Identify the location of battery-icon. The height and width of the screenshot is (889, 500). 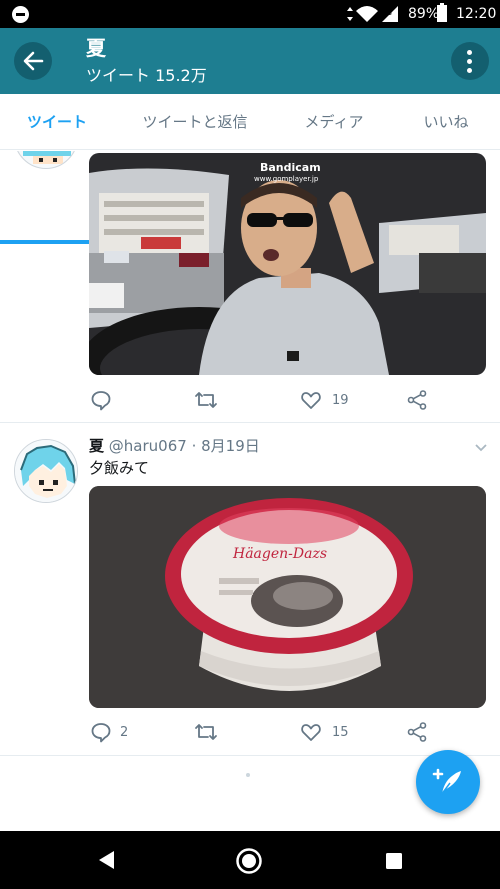
(442, 12).